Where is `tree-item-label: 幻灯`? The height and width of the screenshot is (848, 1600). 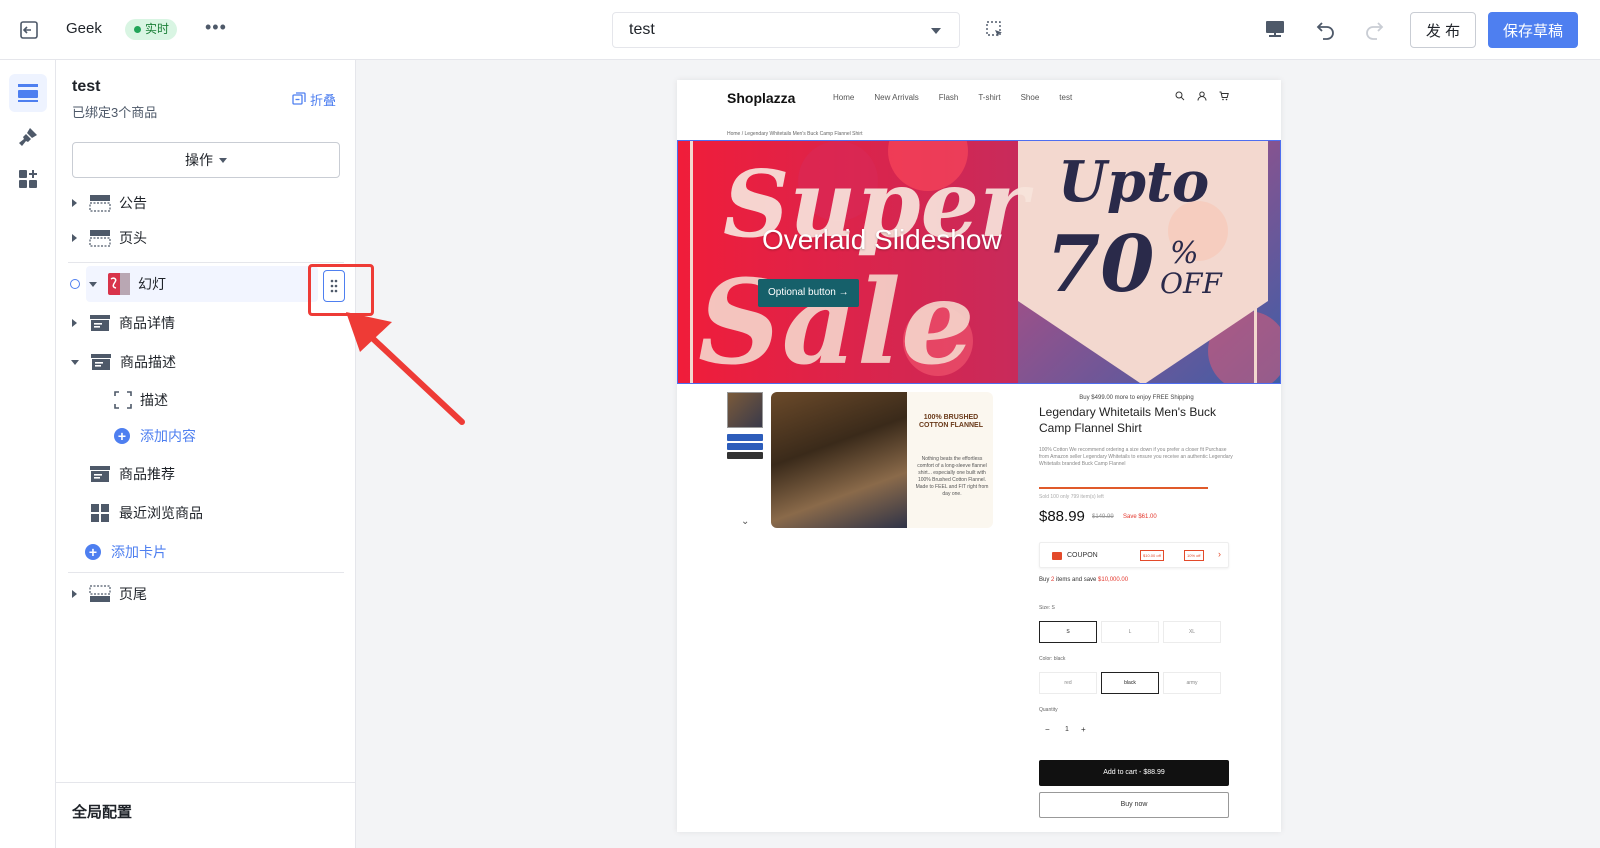
tree-item-label: 幻灯 is located at coordinates (152, 284).